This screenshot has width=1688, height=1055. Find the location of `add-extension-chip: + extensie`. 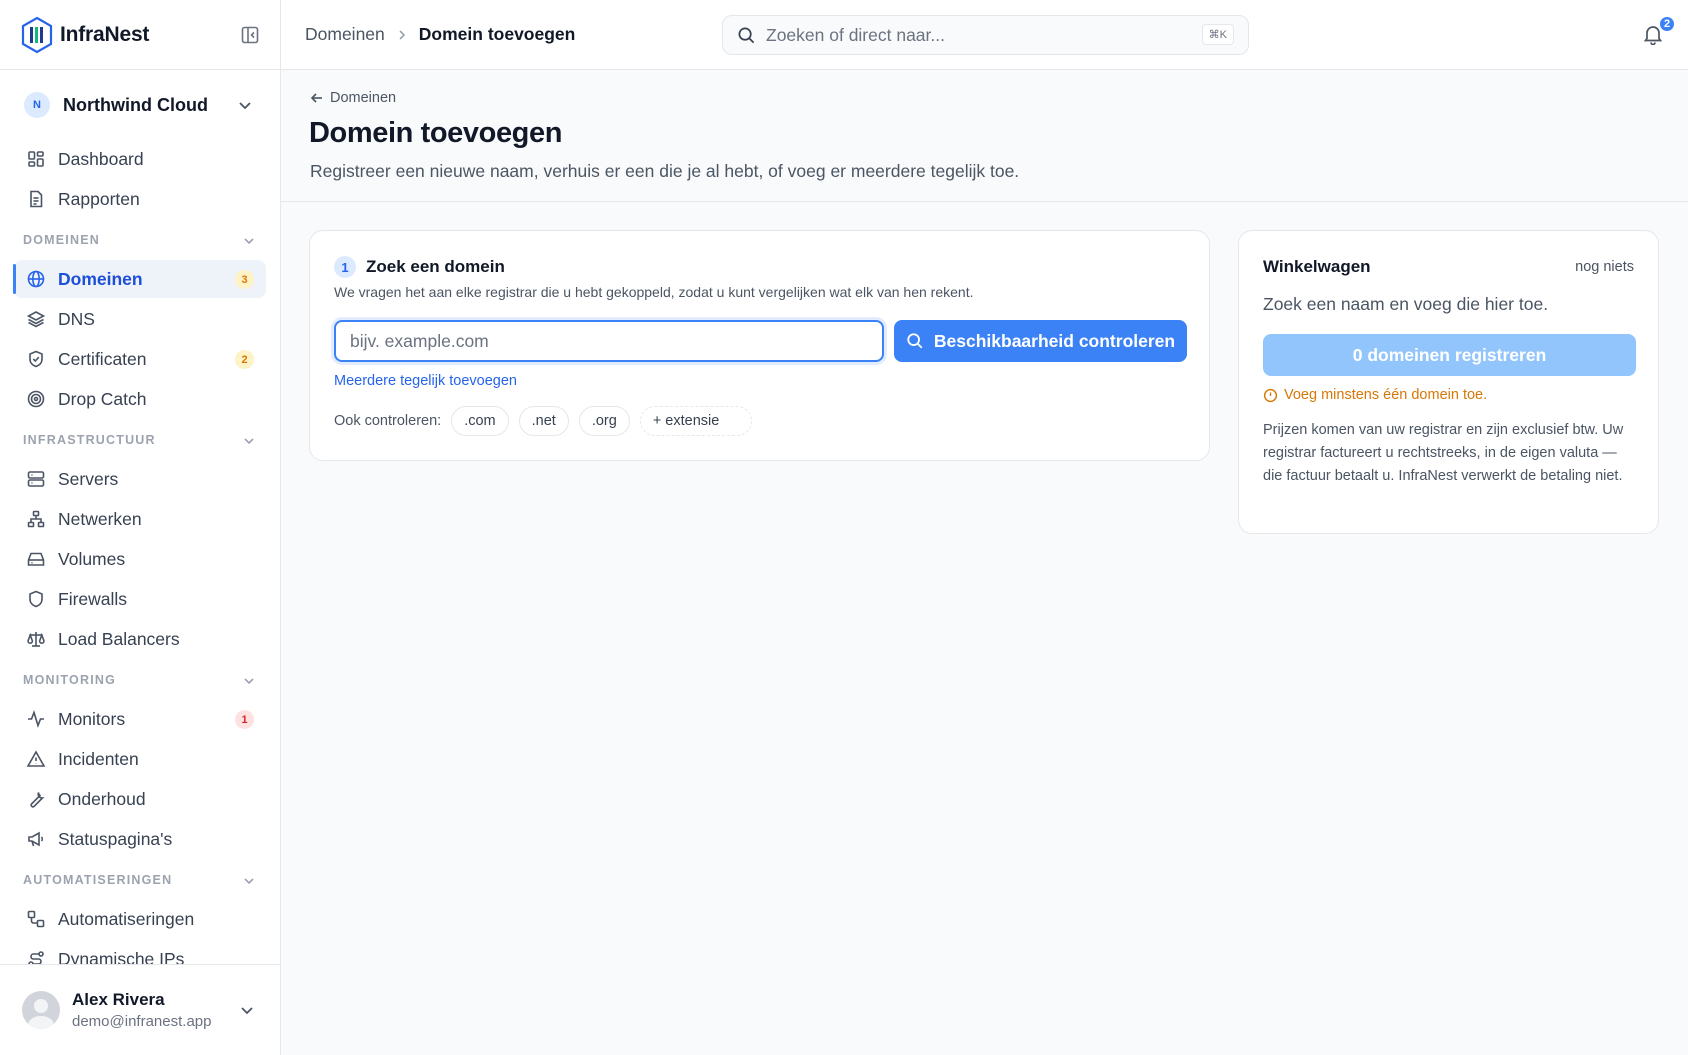

add-extension-chip: + extensie is located at coordinates (695, 421).